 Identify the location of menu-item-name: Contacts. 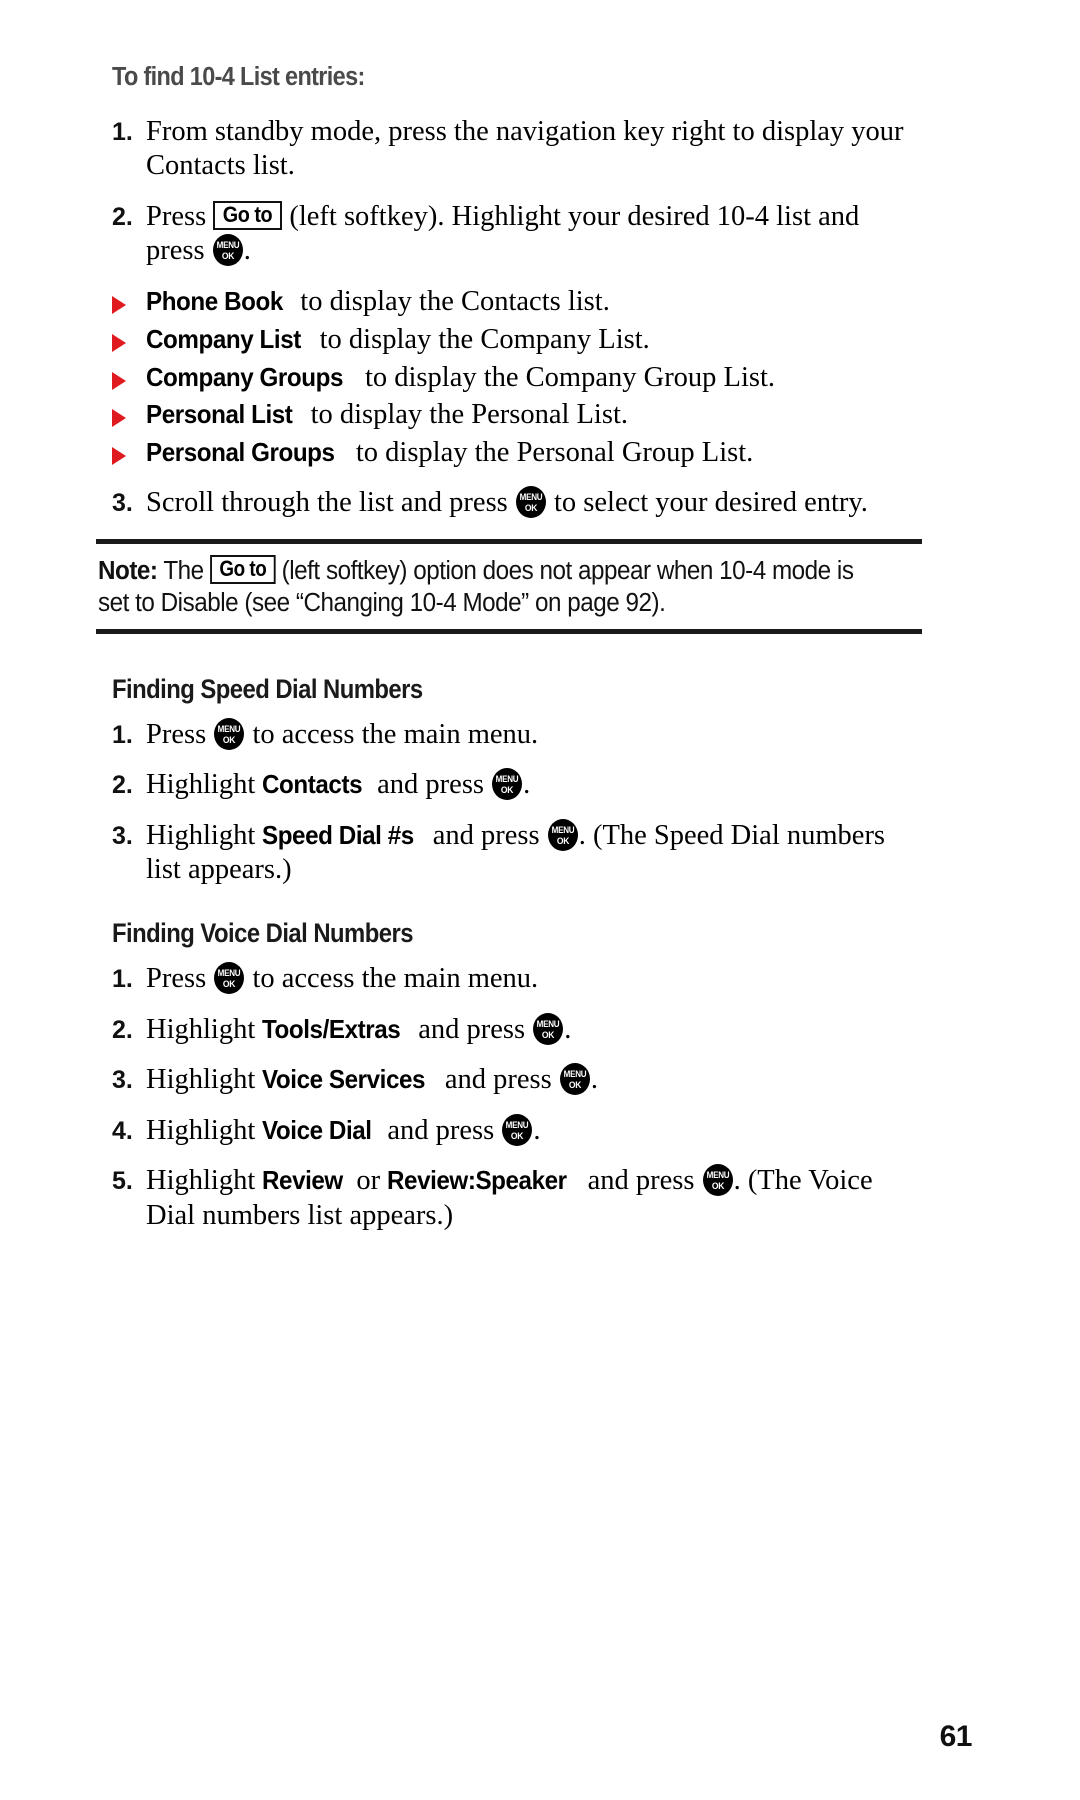
(312, 784).